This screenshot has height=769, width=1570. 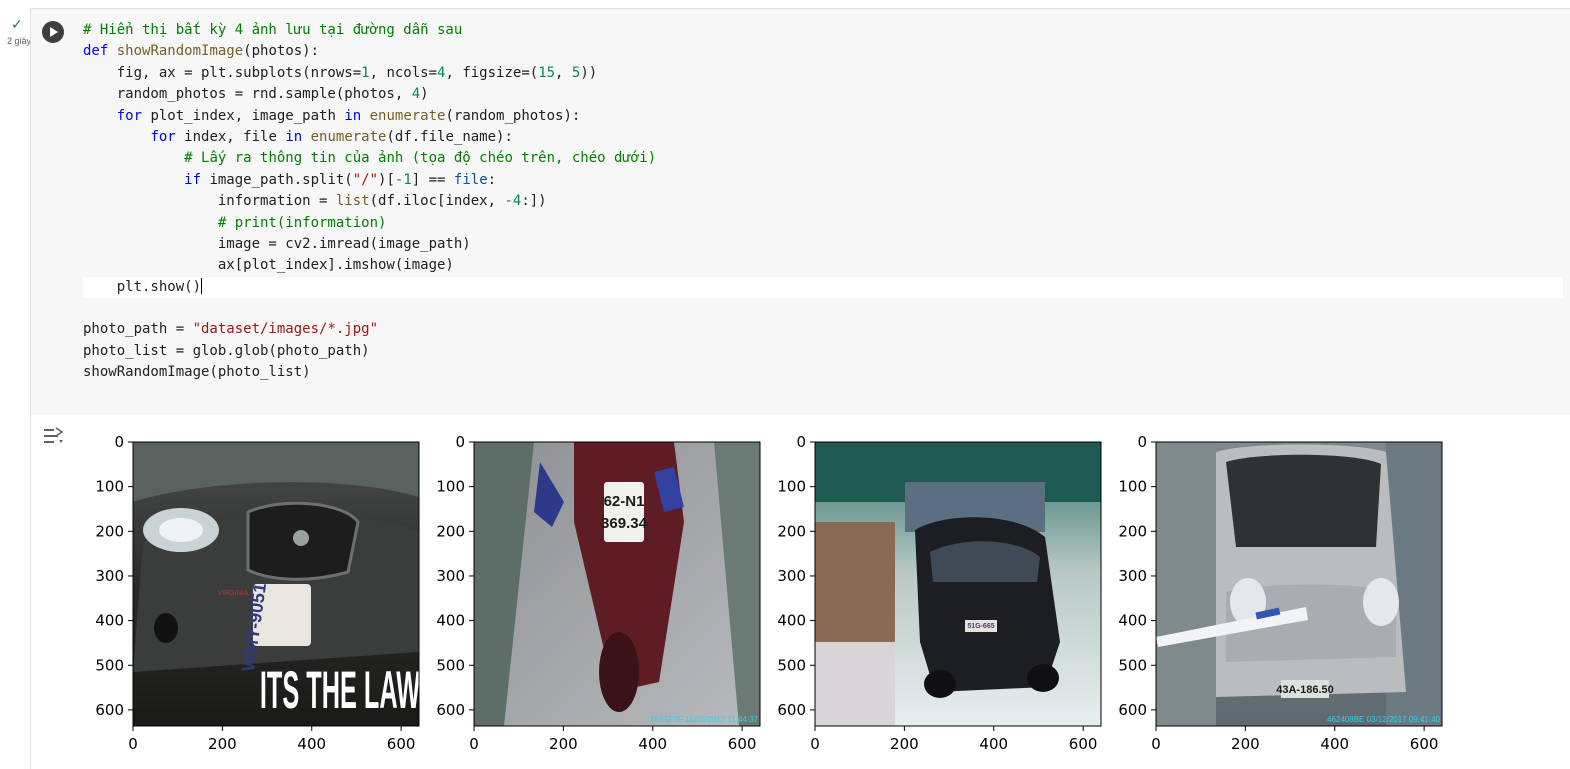 I want to click on code-token: photo_list = glob.glob(photo_path), so click(x=226, y=350).